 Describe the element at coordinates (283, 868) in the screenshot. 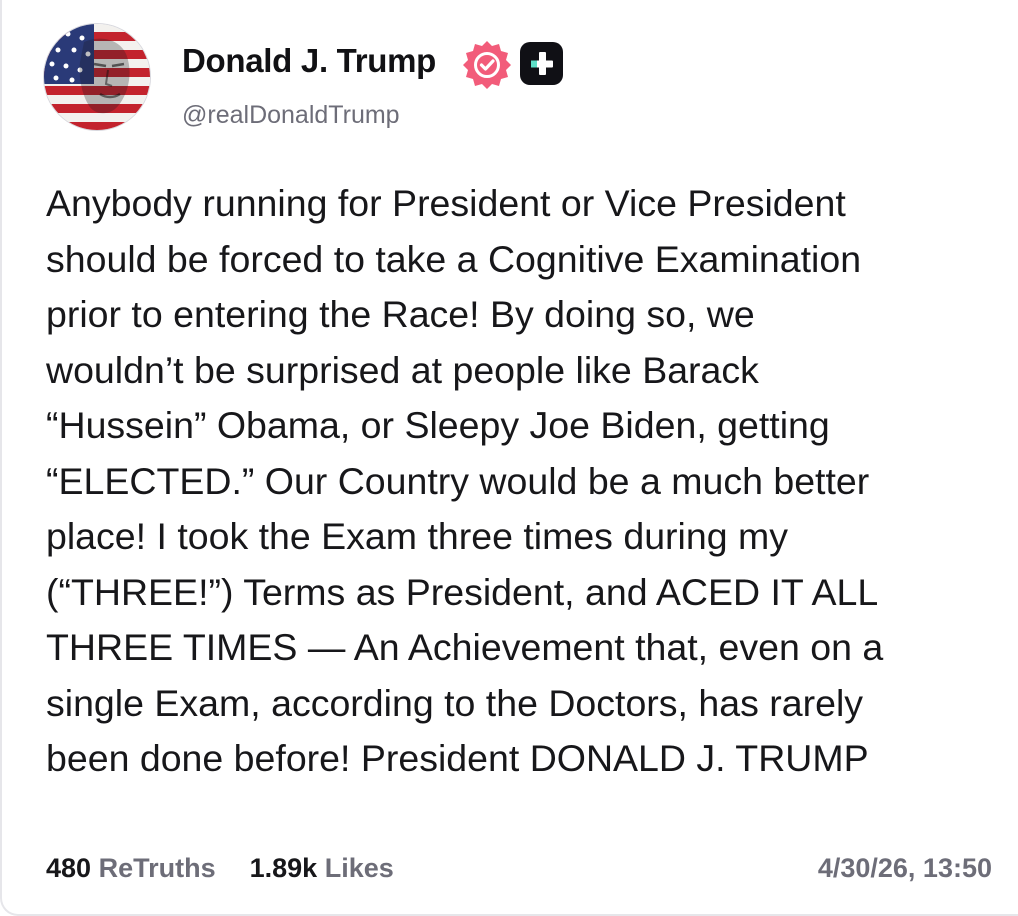

I see `likes-count: 1.89k` at that location.